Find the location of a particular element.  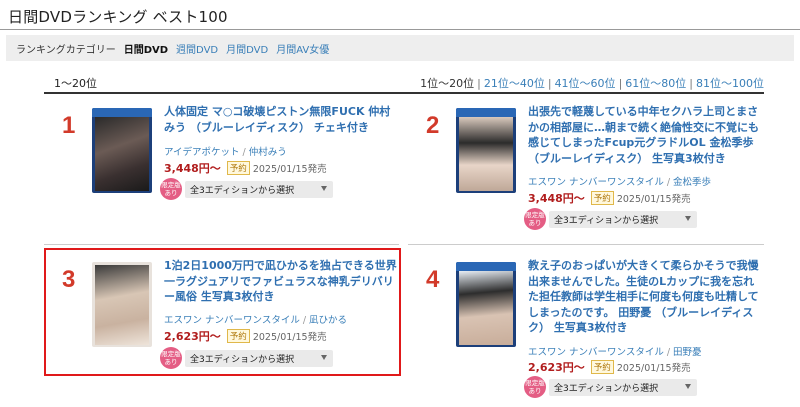

category-bar-label: ランキングカテゴリー is located at coordinates (66, 50).